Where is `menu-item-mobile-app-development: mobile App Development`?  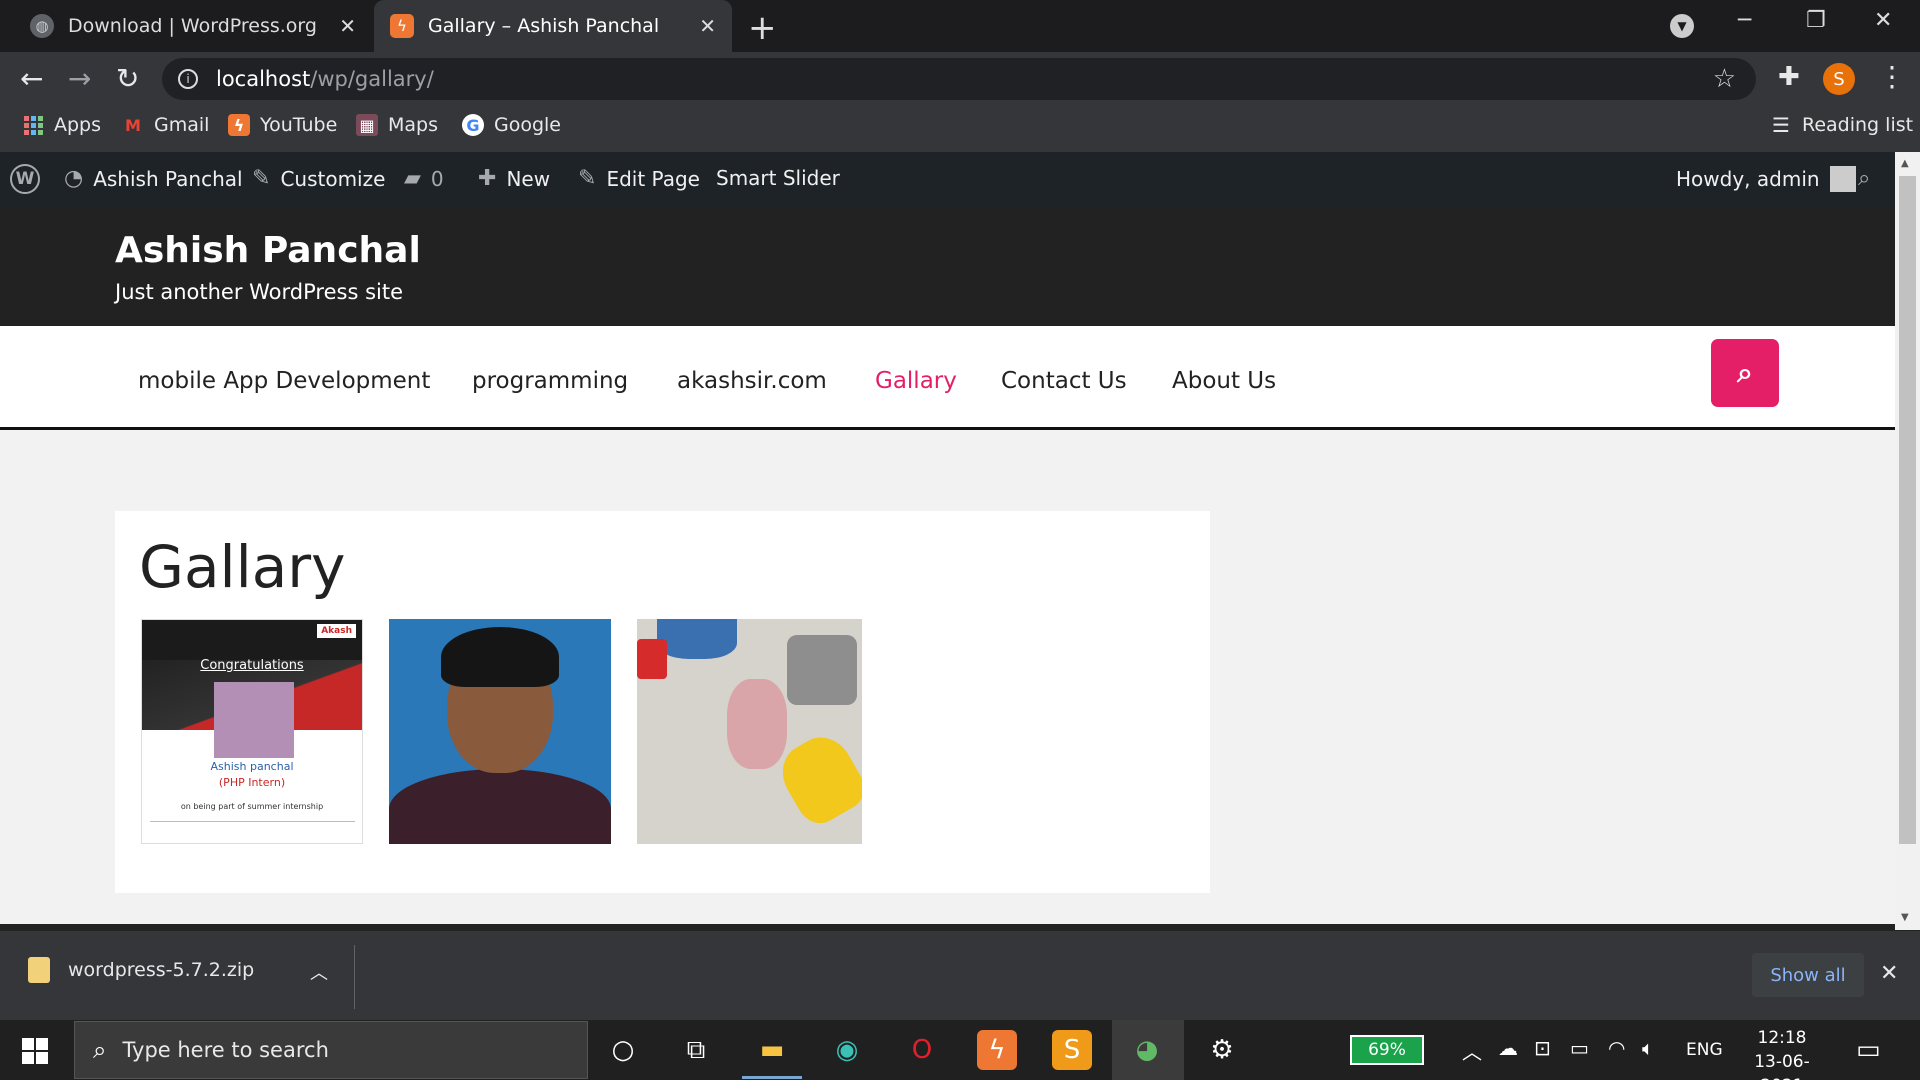 menu-item-mobile-app-development: mobile App Development is located at coordinates (284, 381).